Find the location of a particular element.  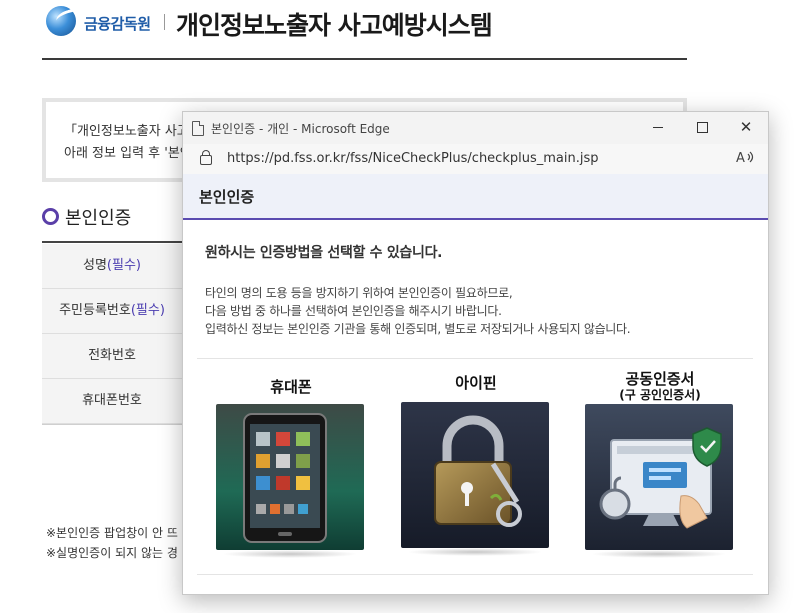

options-bottom-divider is located at coordinates (475, 574).